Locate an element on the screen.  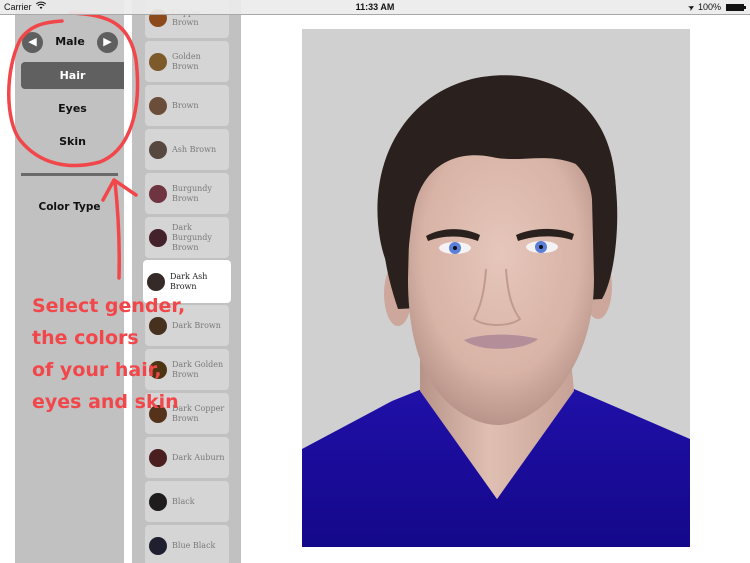
swatch-item: Blue Black is located at coordinates (187, 544).